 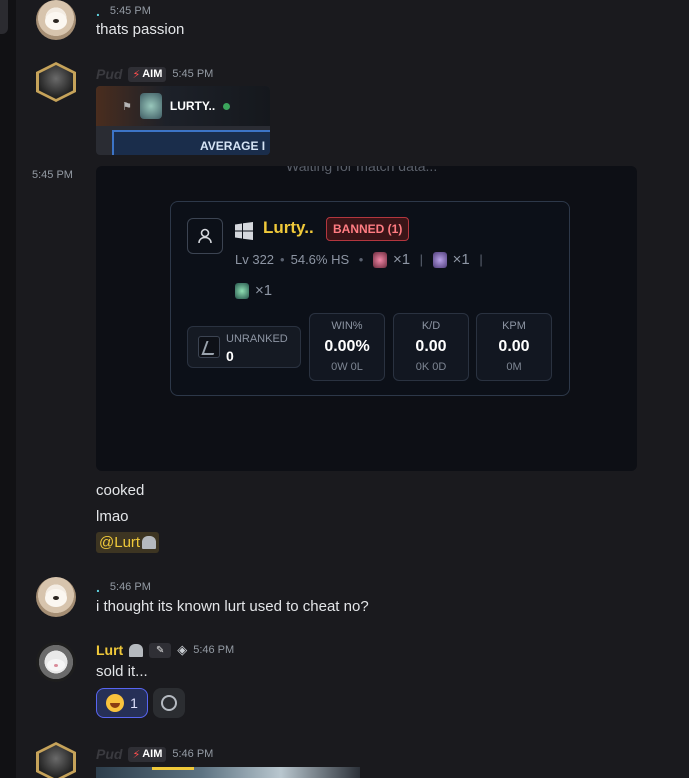 I want to click on user-mention: @Lurt, so click(x=128, y=542).